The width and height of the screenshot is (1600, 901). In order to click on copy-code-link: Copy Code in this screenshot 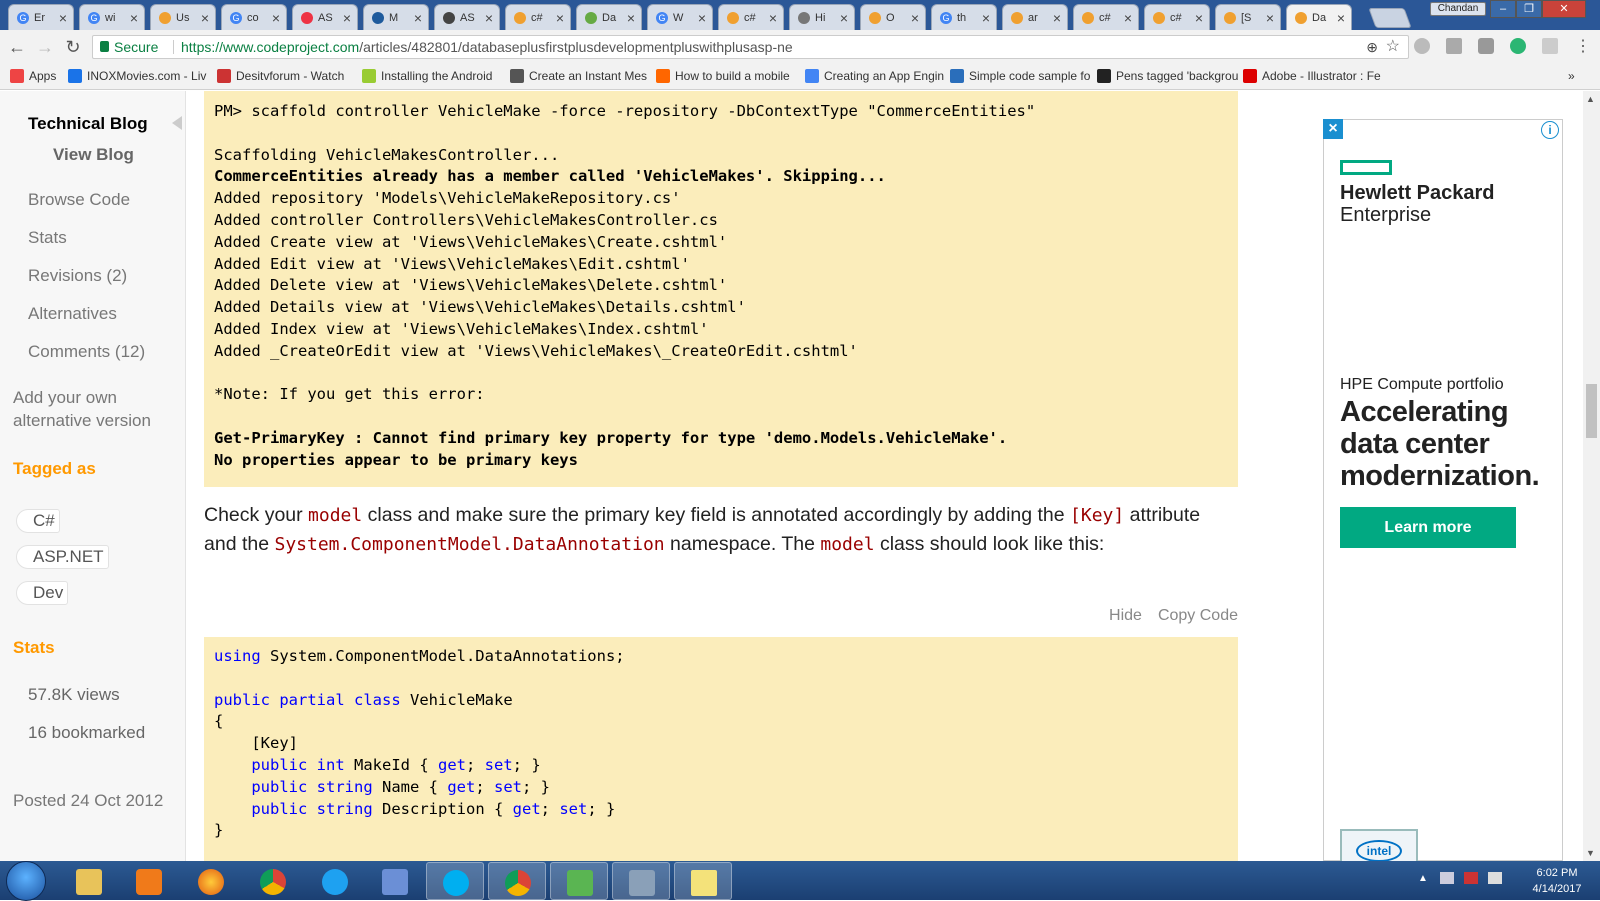, I will do `click(1198, 615)`.